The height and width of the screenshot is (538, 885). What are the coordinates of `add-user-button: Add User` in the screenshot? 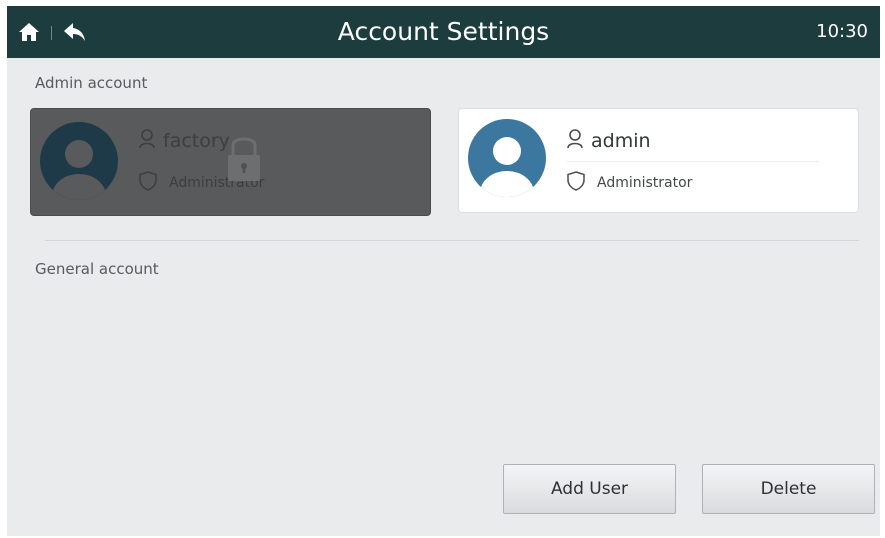 It's located at (589, 489).